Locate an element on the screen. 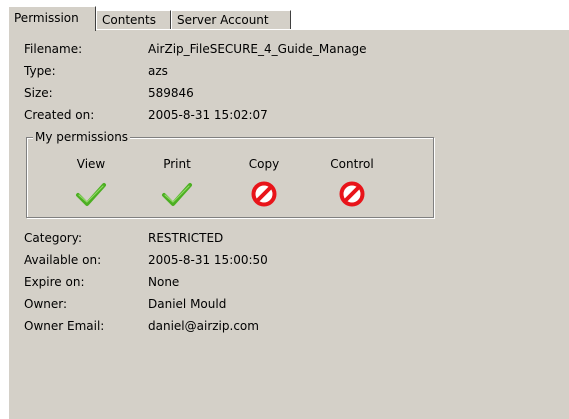  owner-email-label: Owner Email: is located at coordinates (64, 326).